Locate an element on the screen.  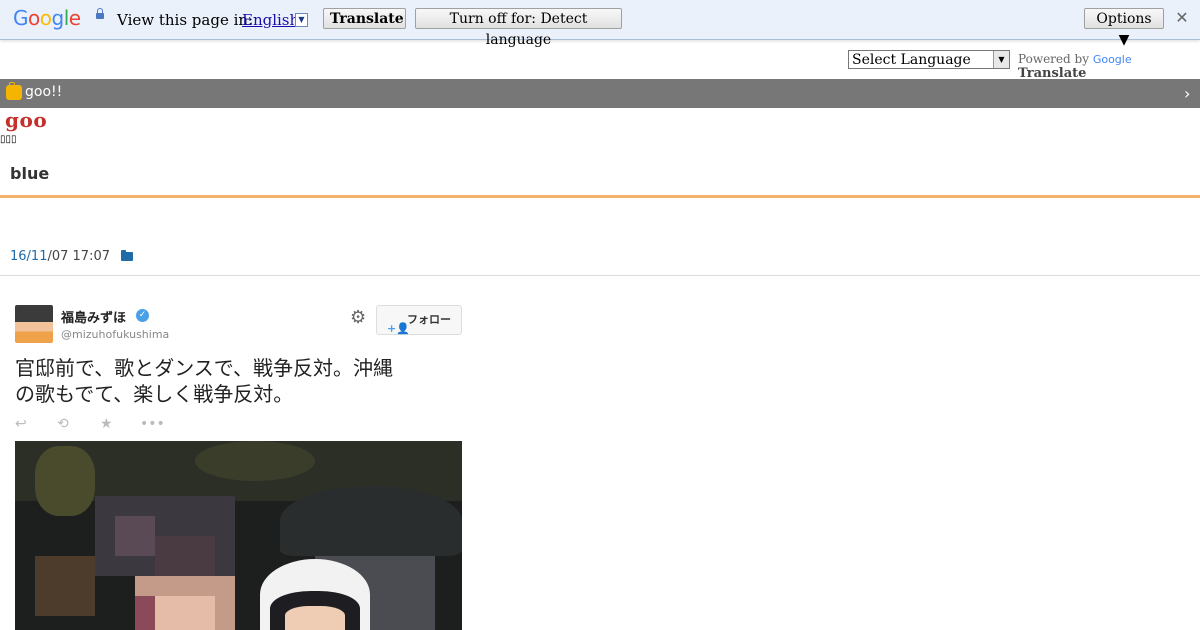
powered-by: Powered by Google Translate is located at coordinates (1109, 66).